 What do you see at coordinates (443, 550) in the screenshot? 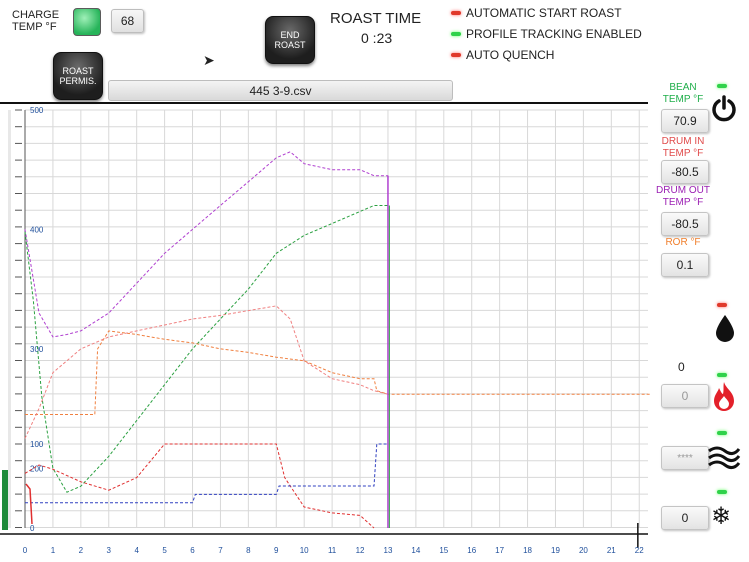
I see `x-tick-label: 15` at bounding box center [443, 550].